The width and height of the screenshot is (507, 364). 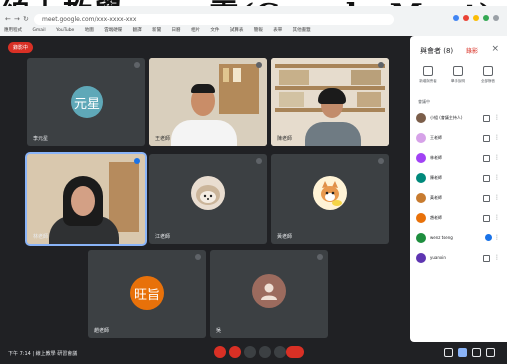 What do you see at coordinates (460, 158) in the screenshot?
I see `participant-row: 林老師 ⋮` at bounding box center [460, 158].